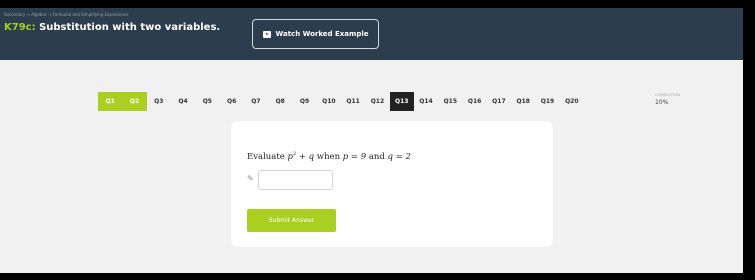 The width and height of the screenshot is (755, 280). I want to click on question-tab-q16: Q16, so click(474, 101).